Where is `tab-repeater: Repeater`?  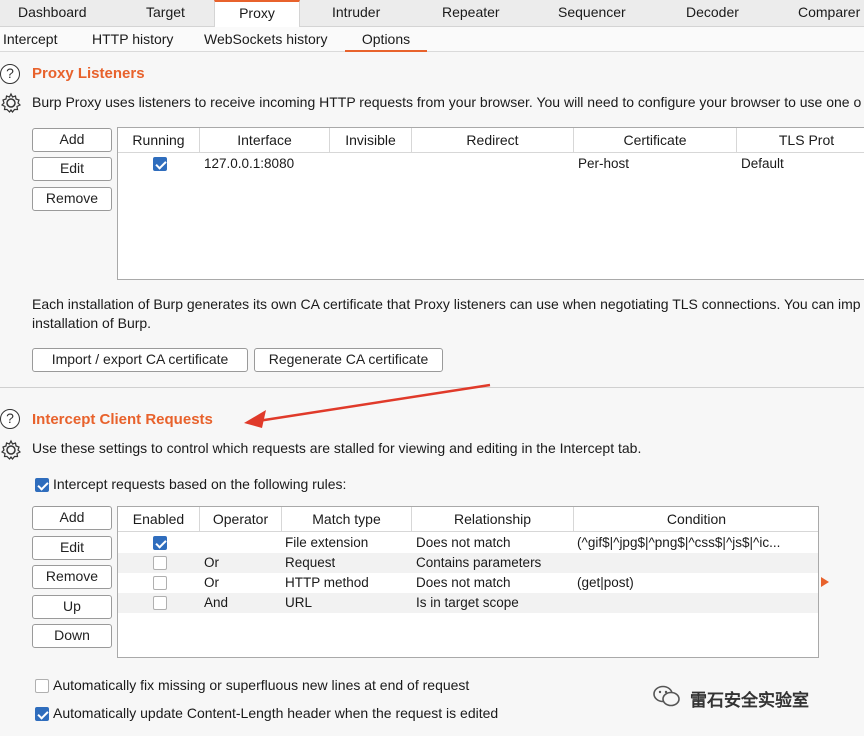
tab-repeater: Repeater is located at coordinates (471, 13).